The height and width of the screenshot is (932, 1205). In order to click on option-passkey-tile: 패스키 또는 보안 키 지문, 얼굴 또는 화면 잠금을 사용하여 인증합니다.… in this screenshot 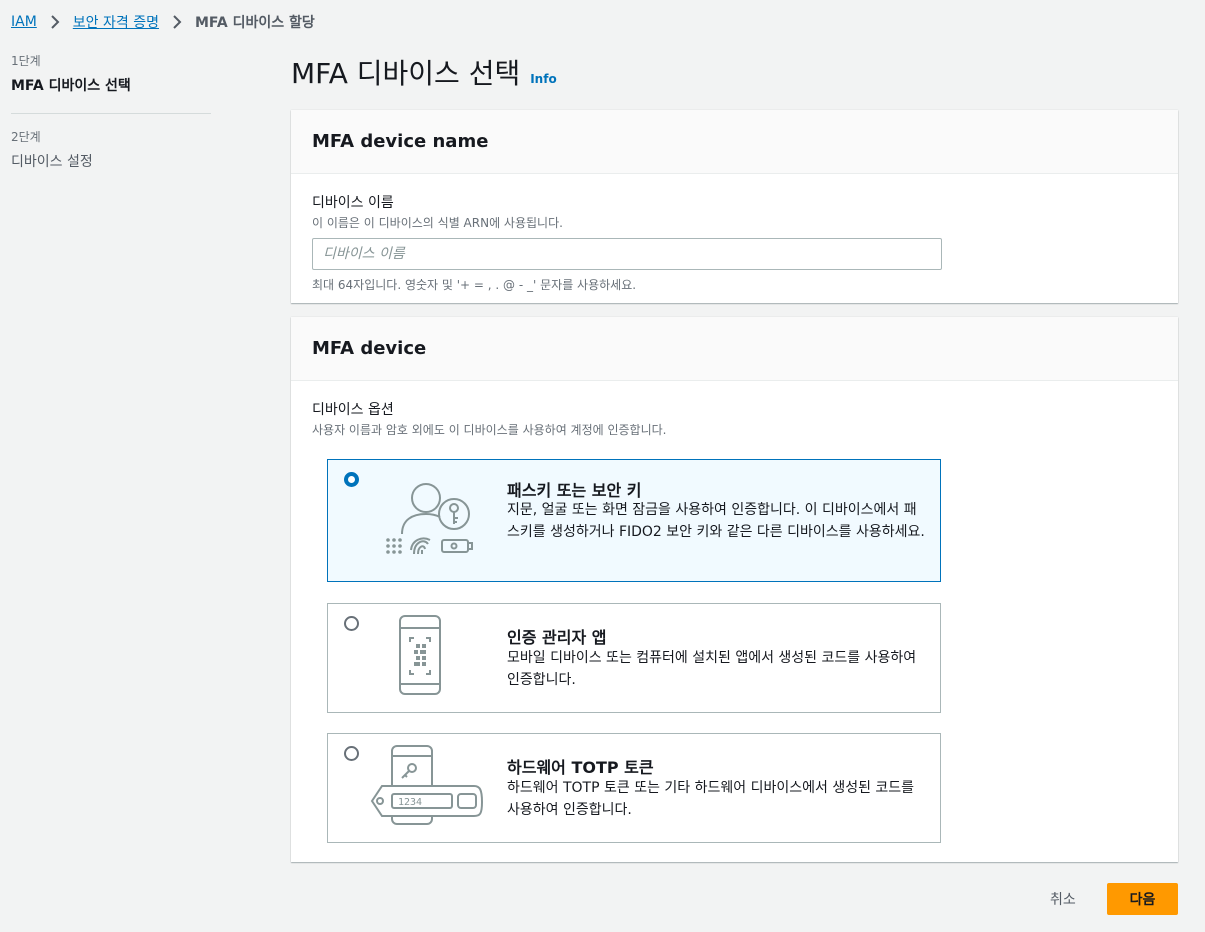, I will do `click(634, 520)`.